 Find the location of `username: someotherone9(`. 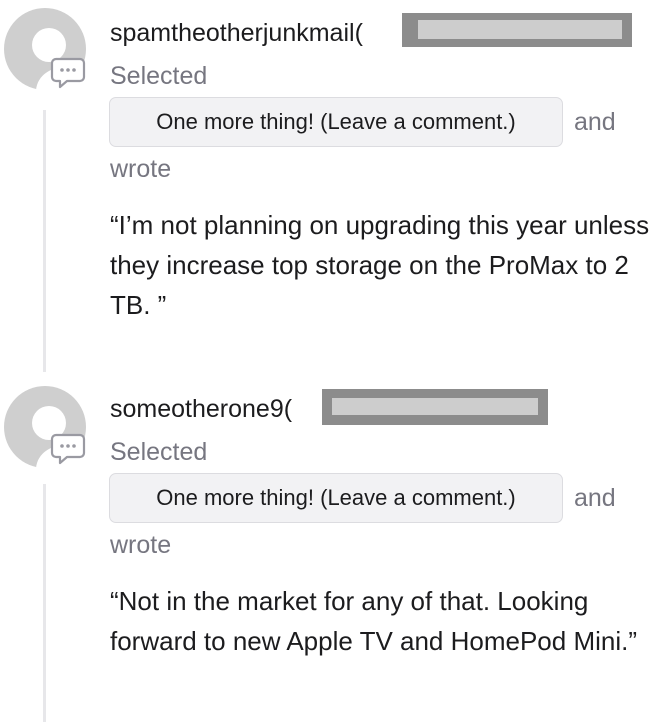

username: someotherone9( is located at coordinates (201, 409).